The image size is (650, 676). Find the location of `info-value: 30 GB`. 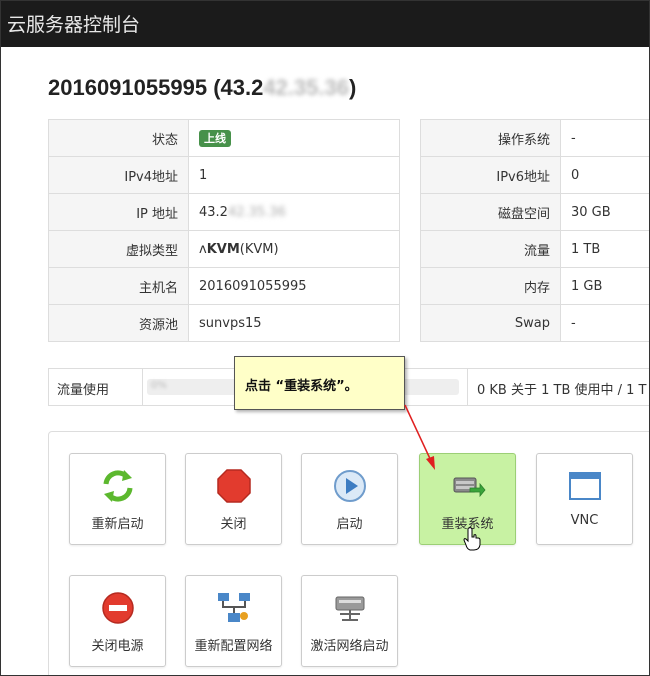

info-value: 30 GB is located at coordinates (604, 212).